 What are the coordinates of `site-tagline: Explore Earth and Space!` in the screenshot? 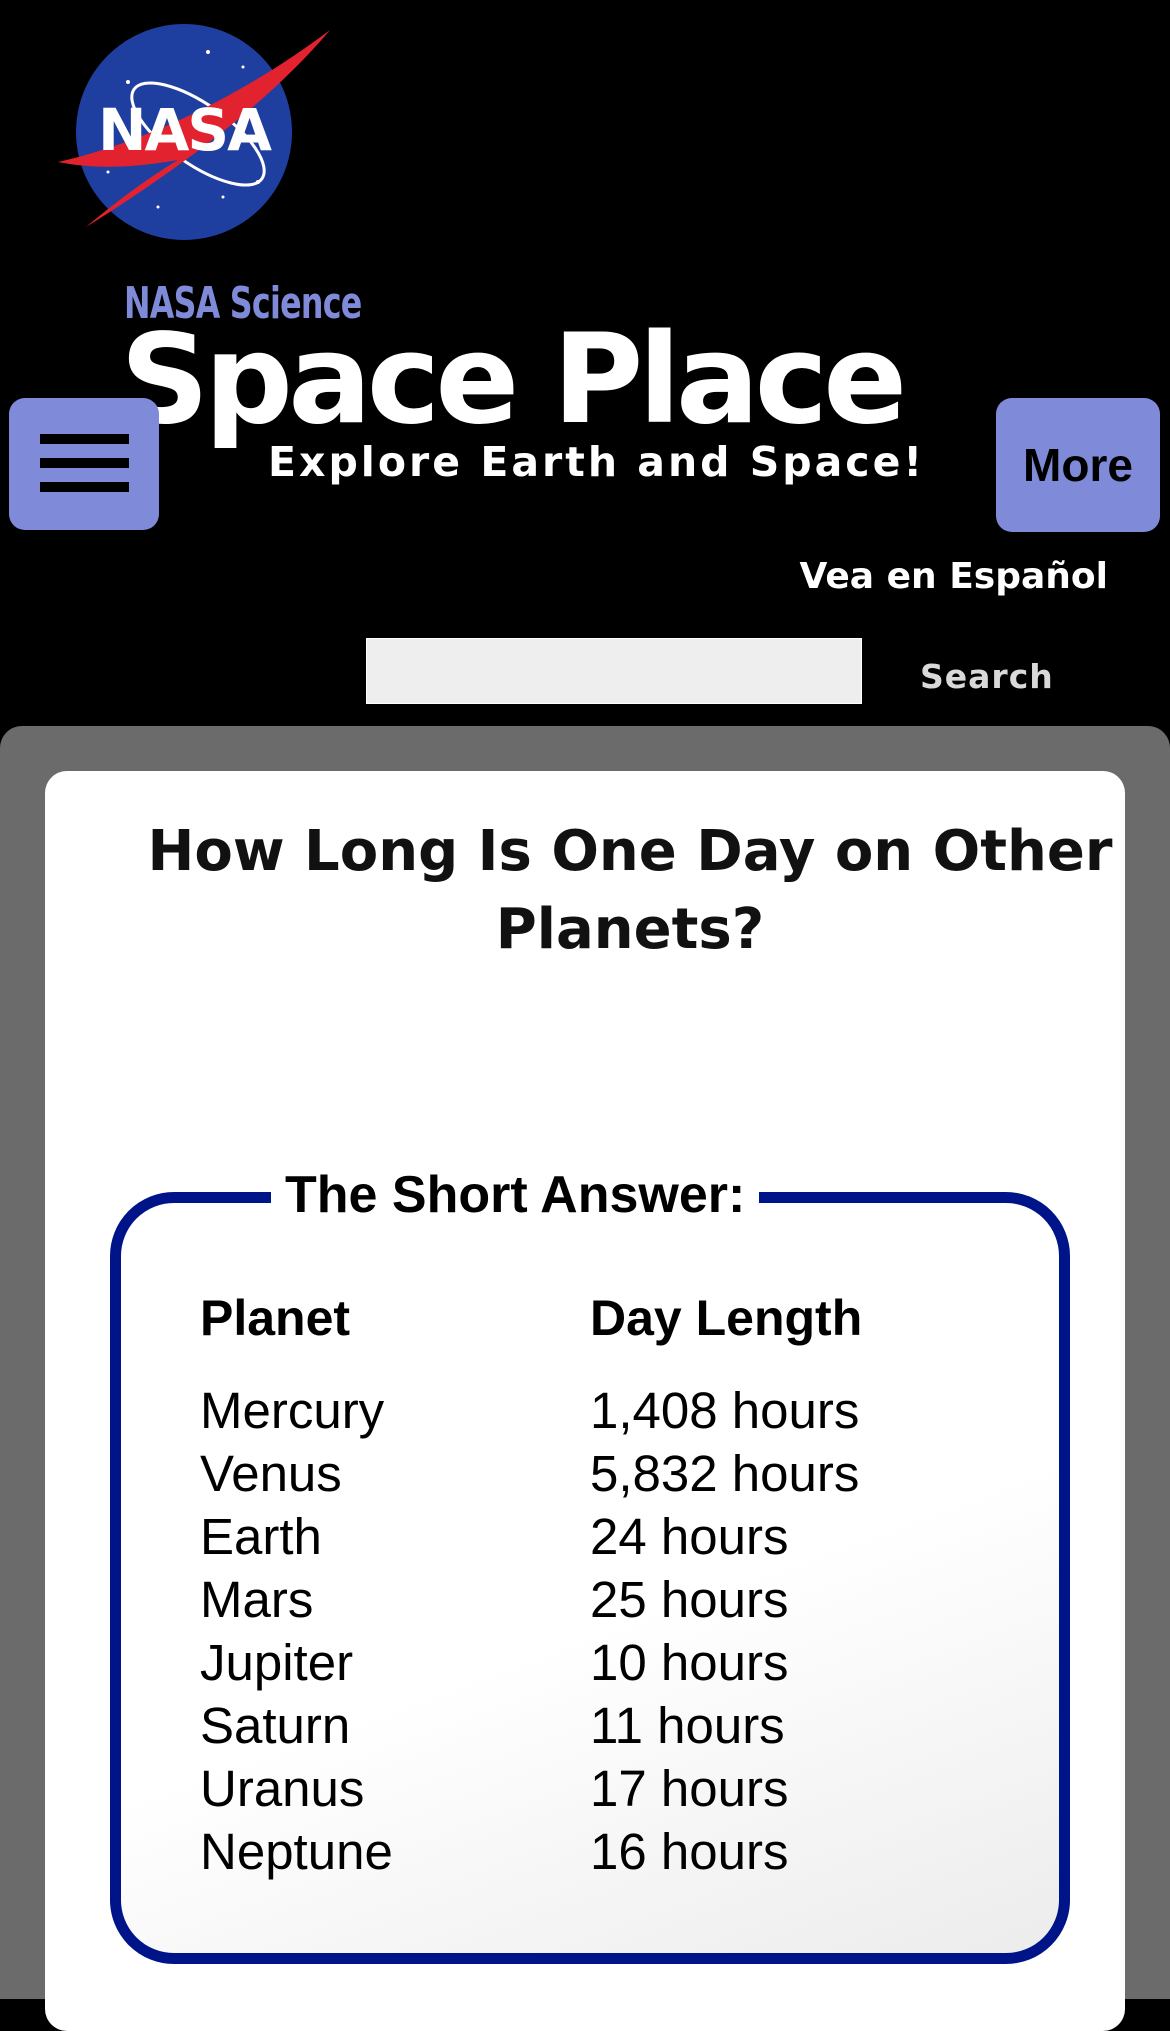 It's located at (597, 462).